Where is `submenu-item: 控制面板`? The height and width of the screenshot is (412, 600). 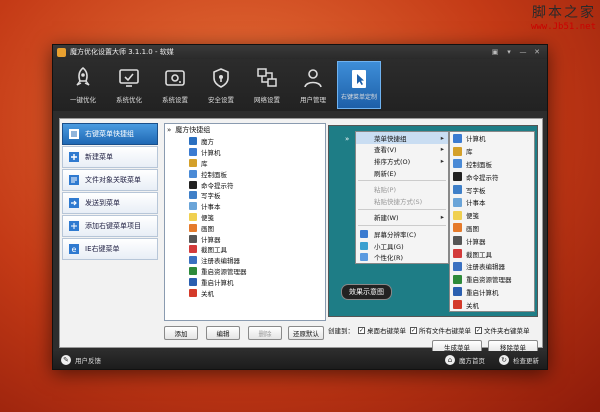 submenu-item: 控制面板 is located at coordinates (492, 164).